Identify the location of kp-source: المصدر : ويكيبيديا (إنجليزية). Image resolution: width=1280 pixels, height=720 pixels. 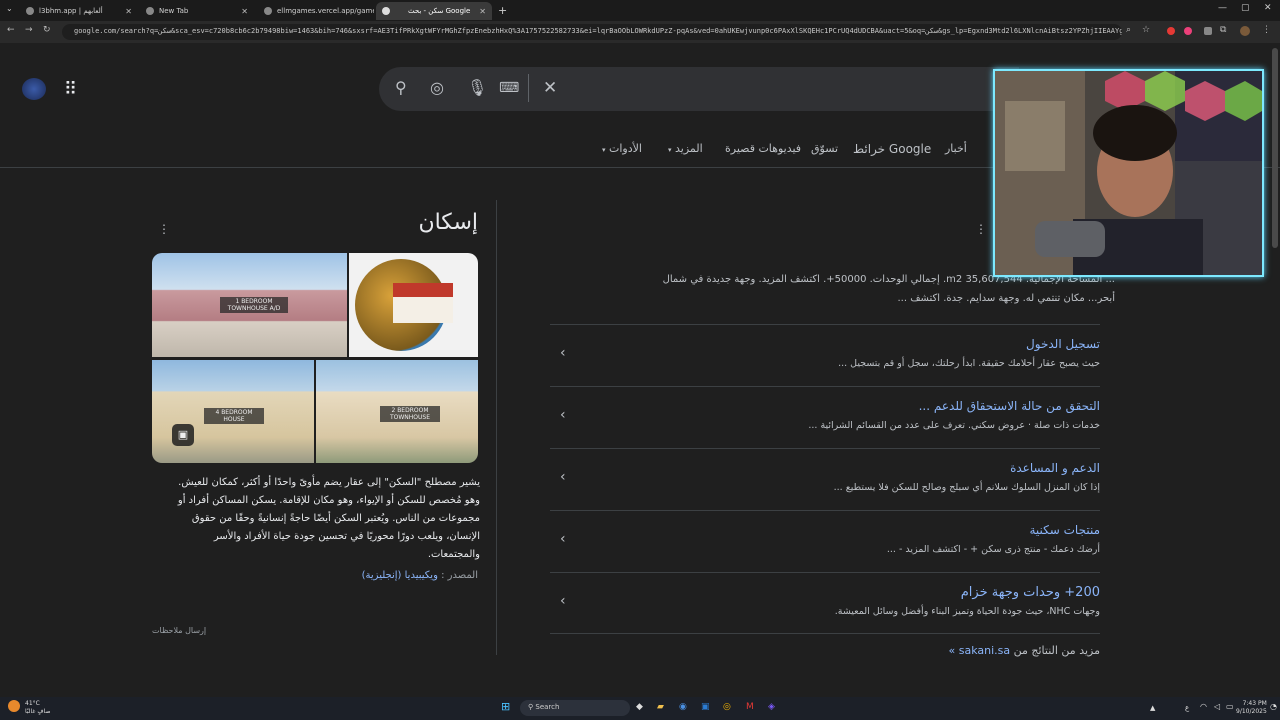
(420, 575).